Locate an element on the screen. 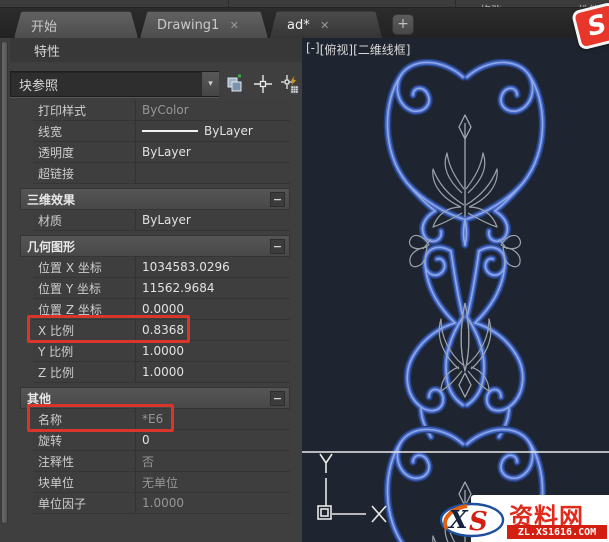 This screenshot has width=609, height=542. property-value: ByColor is located at coordinates (213, 110).